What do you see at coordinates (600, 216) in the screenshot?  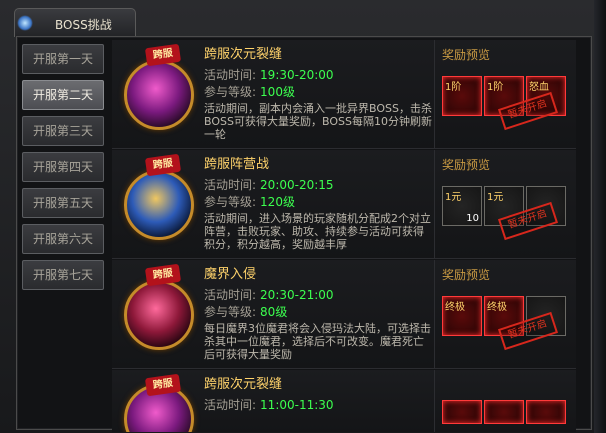 I see `window-edge` at bounding box center [600, 216].